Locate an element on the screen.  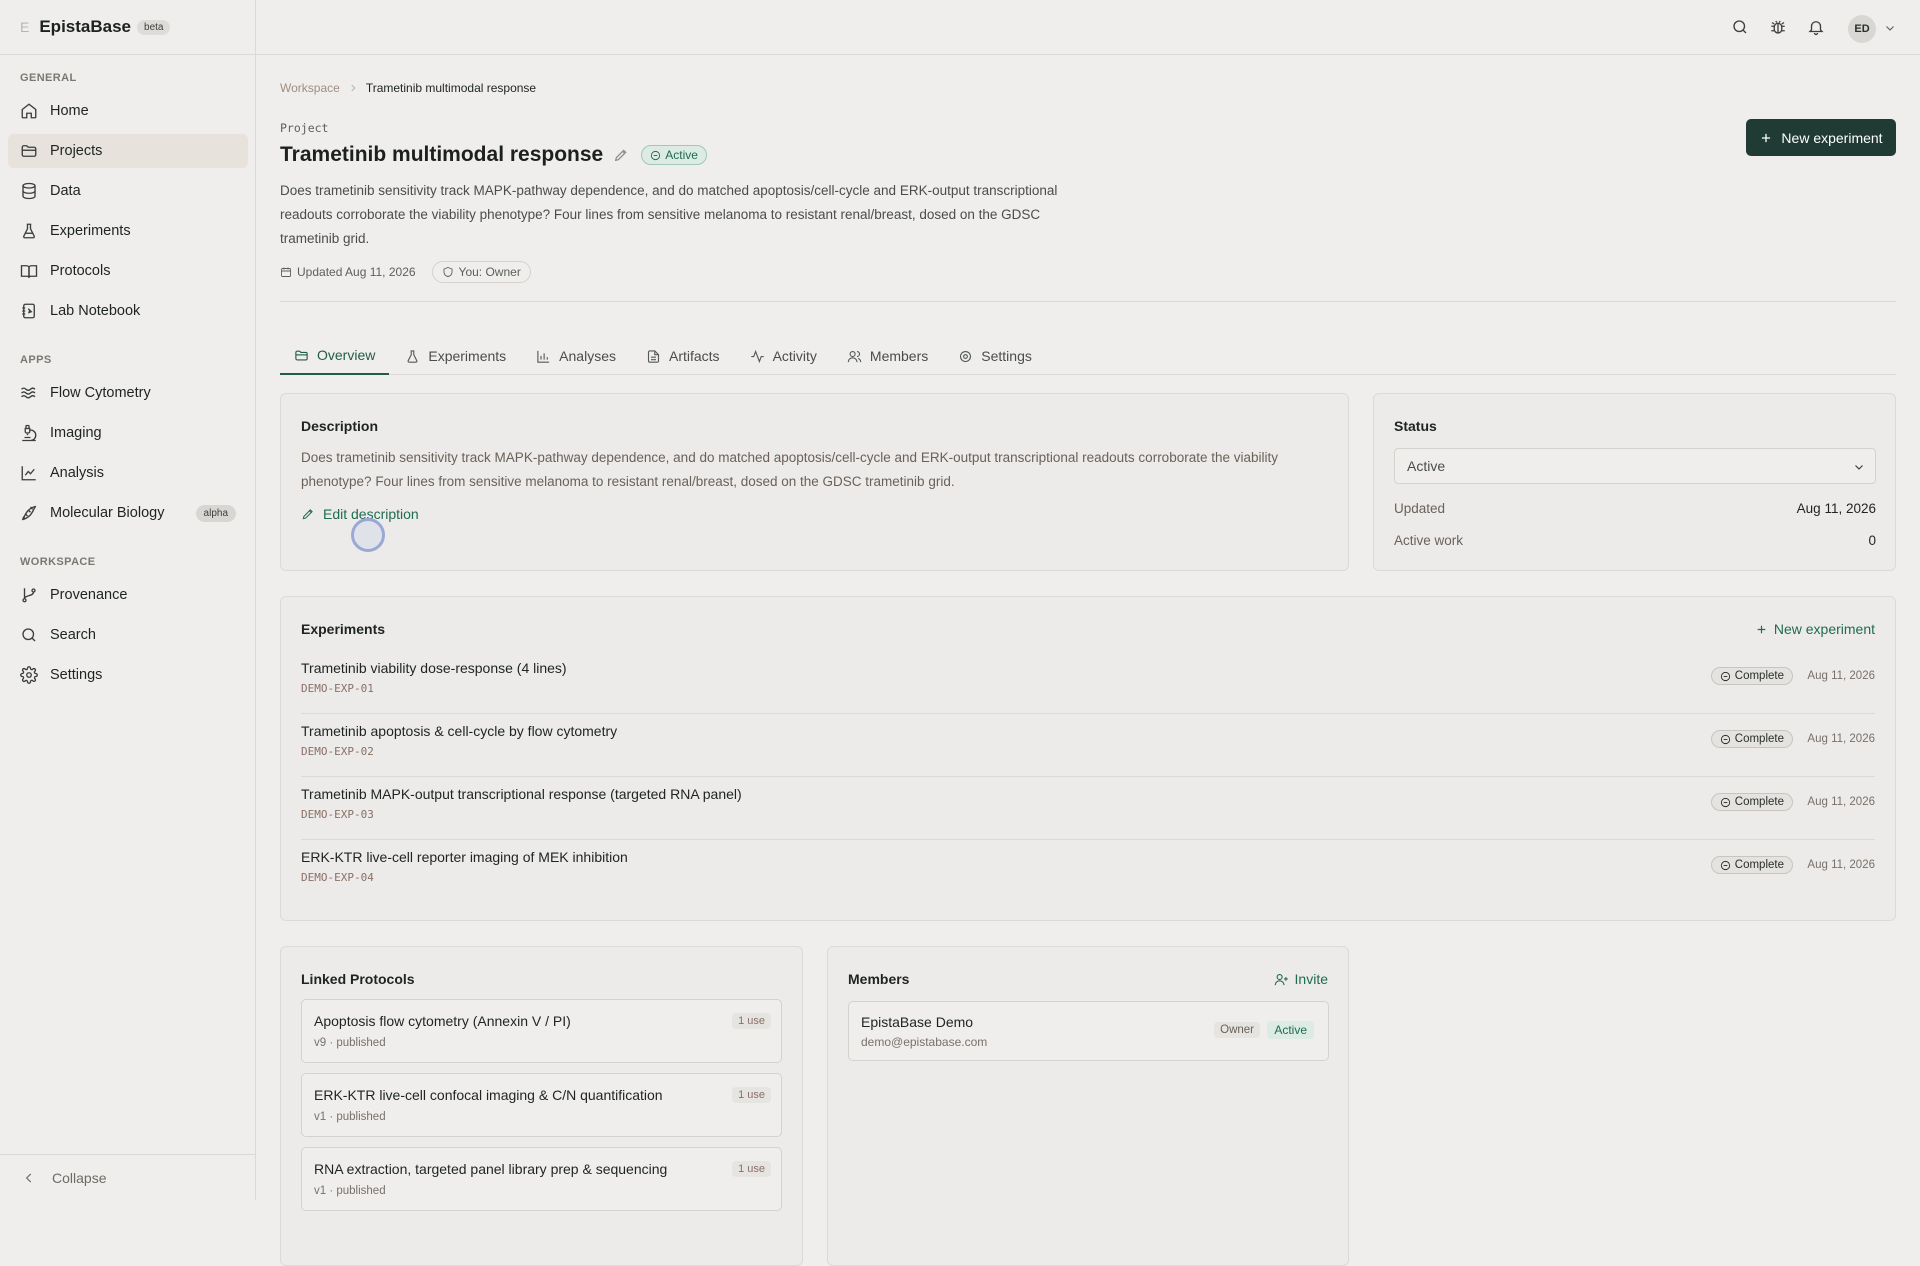
new-experiment-button: New experiment is located at coordinates (1821, 137).